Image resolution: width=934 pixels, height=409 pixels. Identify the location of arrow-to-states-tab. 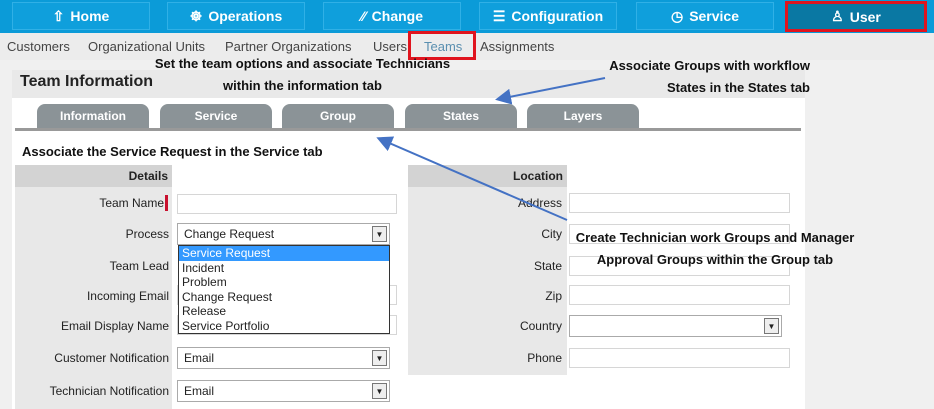
(550, 91).